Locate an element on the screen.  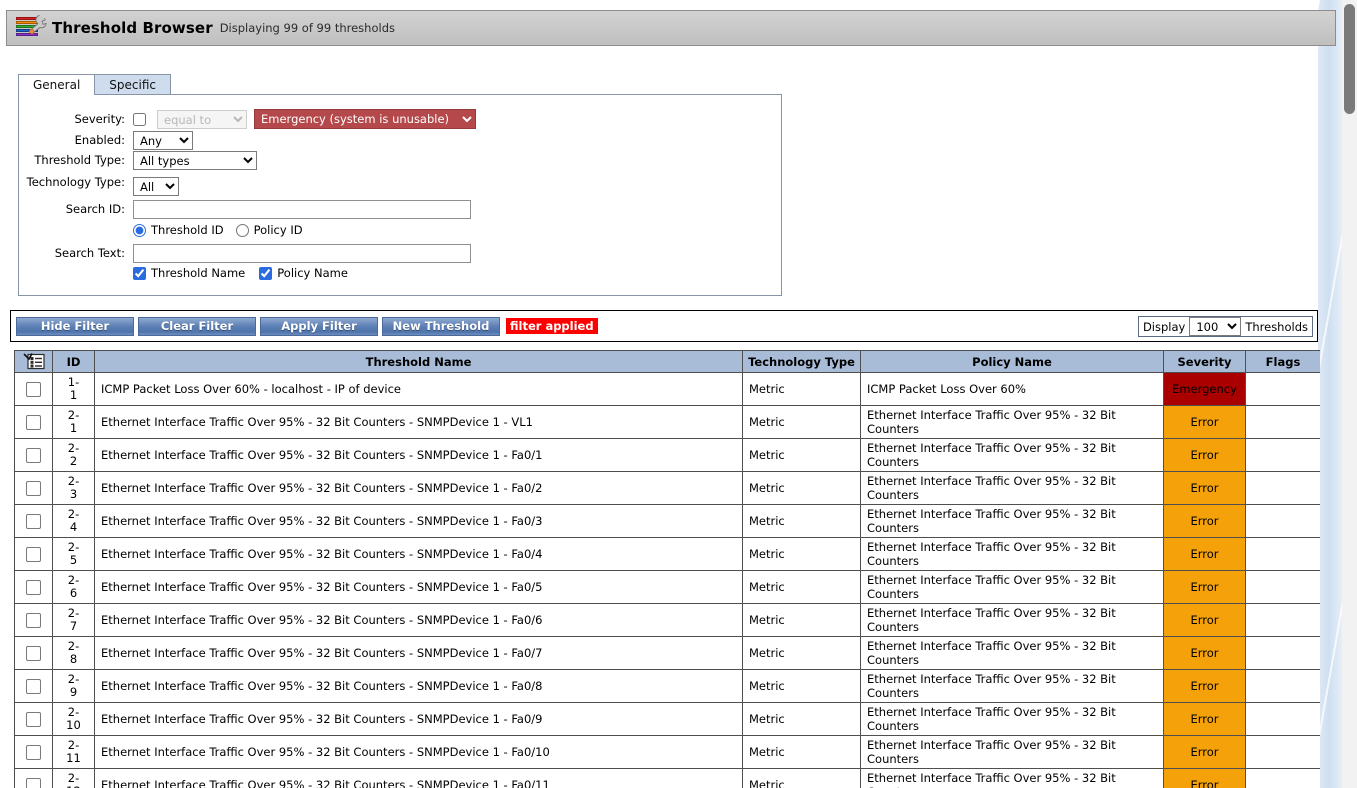
hide-filter-button: Hide Filter is located at coordinates (75, 326).